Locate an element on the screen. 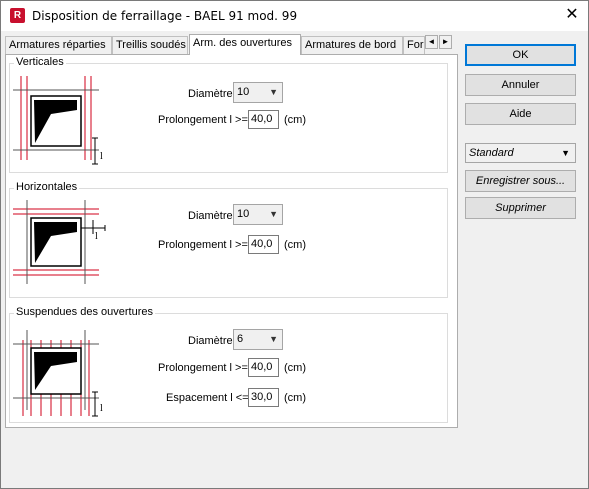  annuler-button: Annuler is located at coordinates (520, 85).